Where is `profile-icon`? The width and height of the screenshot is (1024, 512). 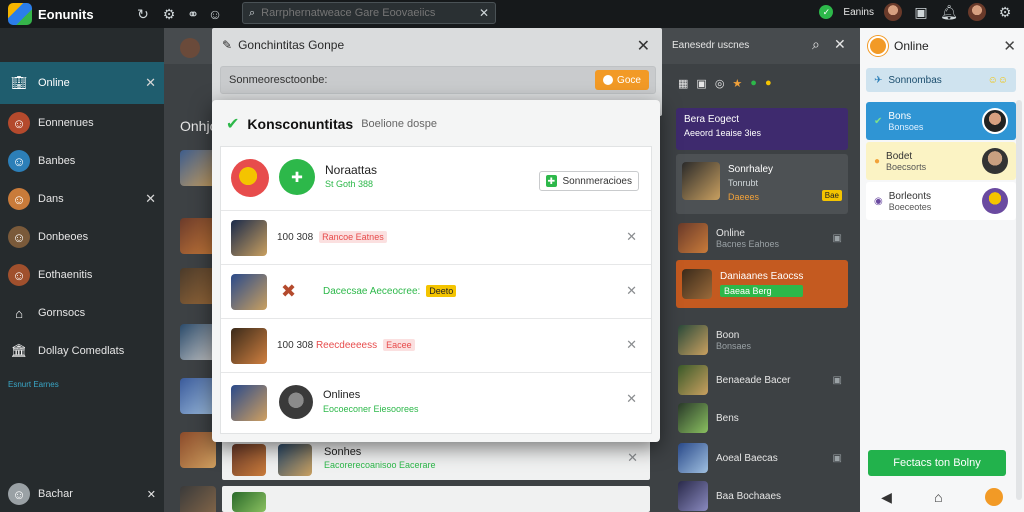 profile-icon is located at coordinates (190, 48).